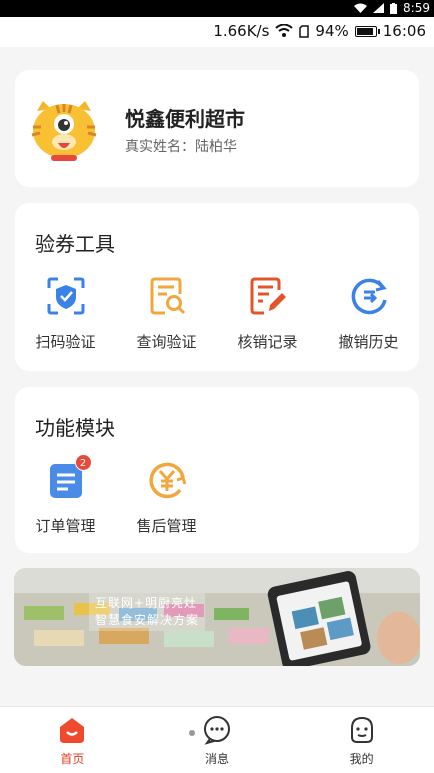 The width and height of the screenshot is (434, 773). Describe the element at coordinates (147, 620) in the screenshot. I see `banner-line2: 智慧食安解决方案` at that location.